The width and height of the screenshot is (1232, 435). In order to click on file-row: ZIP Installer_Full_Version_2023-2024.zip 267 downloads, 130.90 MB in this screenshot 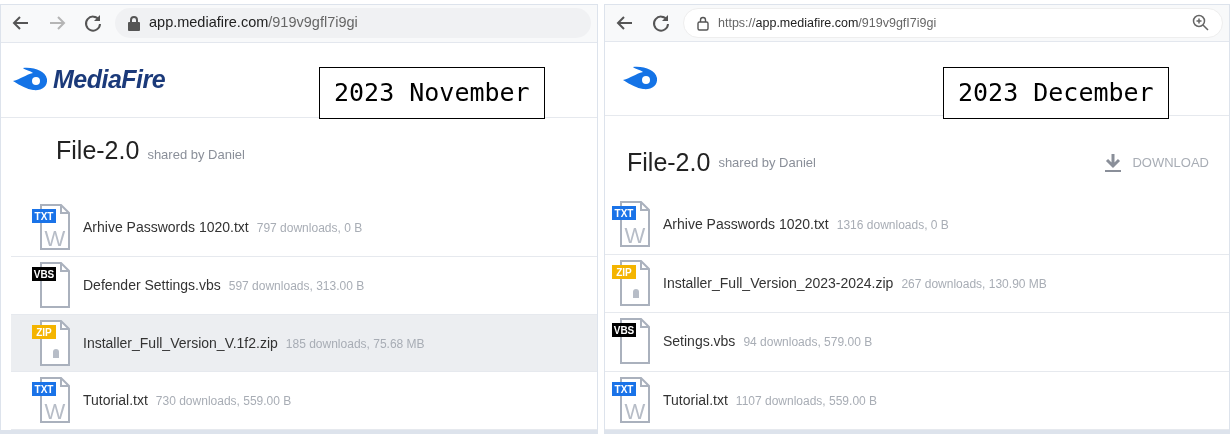, I will do `click(917, 284)`.